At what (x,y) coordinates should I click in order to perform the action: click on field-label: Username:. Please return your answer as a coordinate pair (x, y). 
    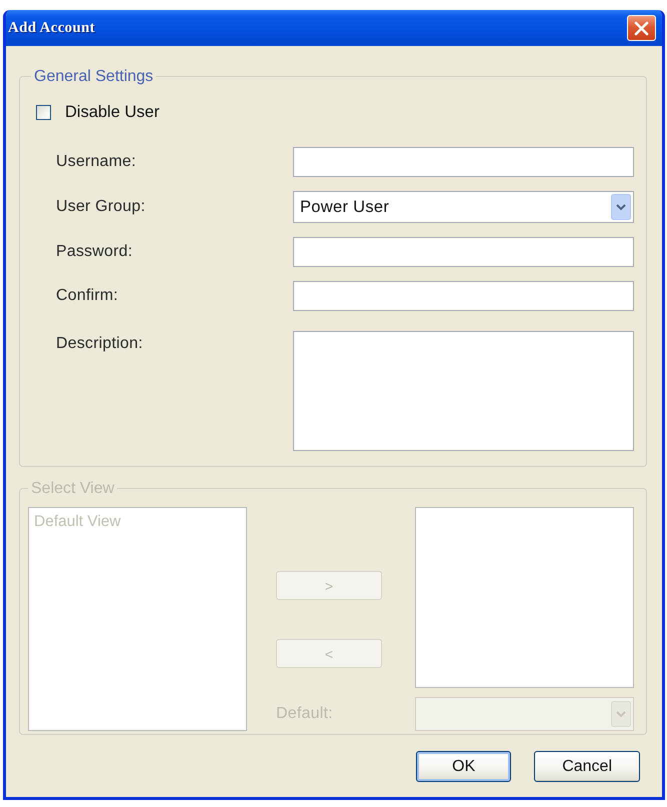
    Looking at the image, I should click on (97, 162).